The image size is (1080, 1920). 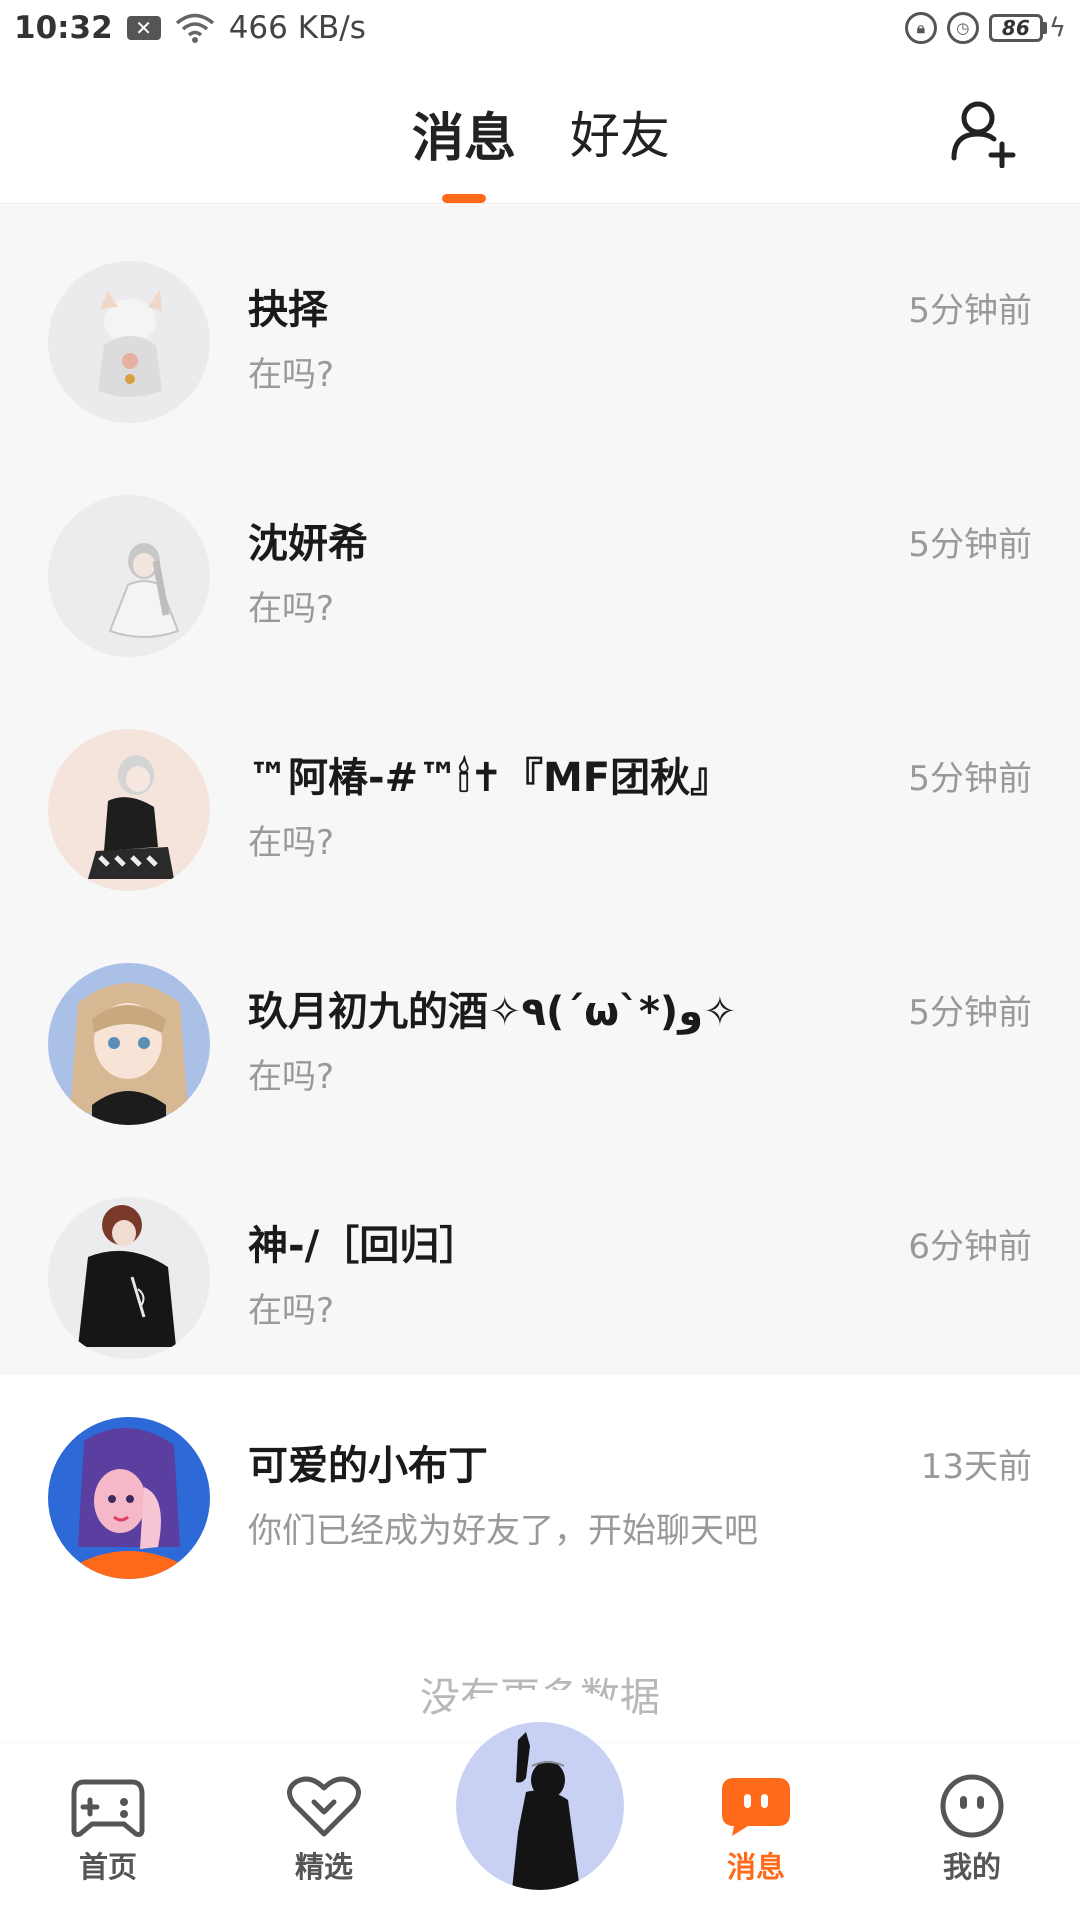 I want to click on conversation-row: ™阿椿-#™🕯✝『MF团秋』 在吗? 5分钟前, so click(x=540, y=790).